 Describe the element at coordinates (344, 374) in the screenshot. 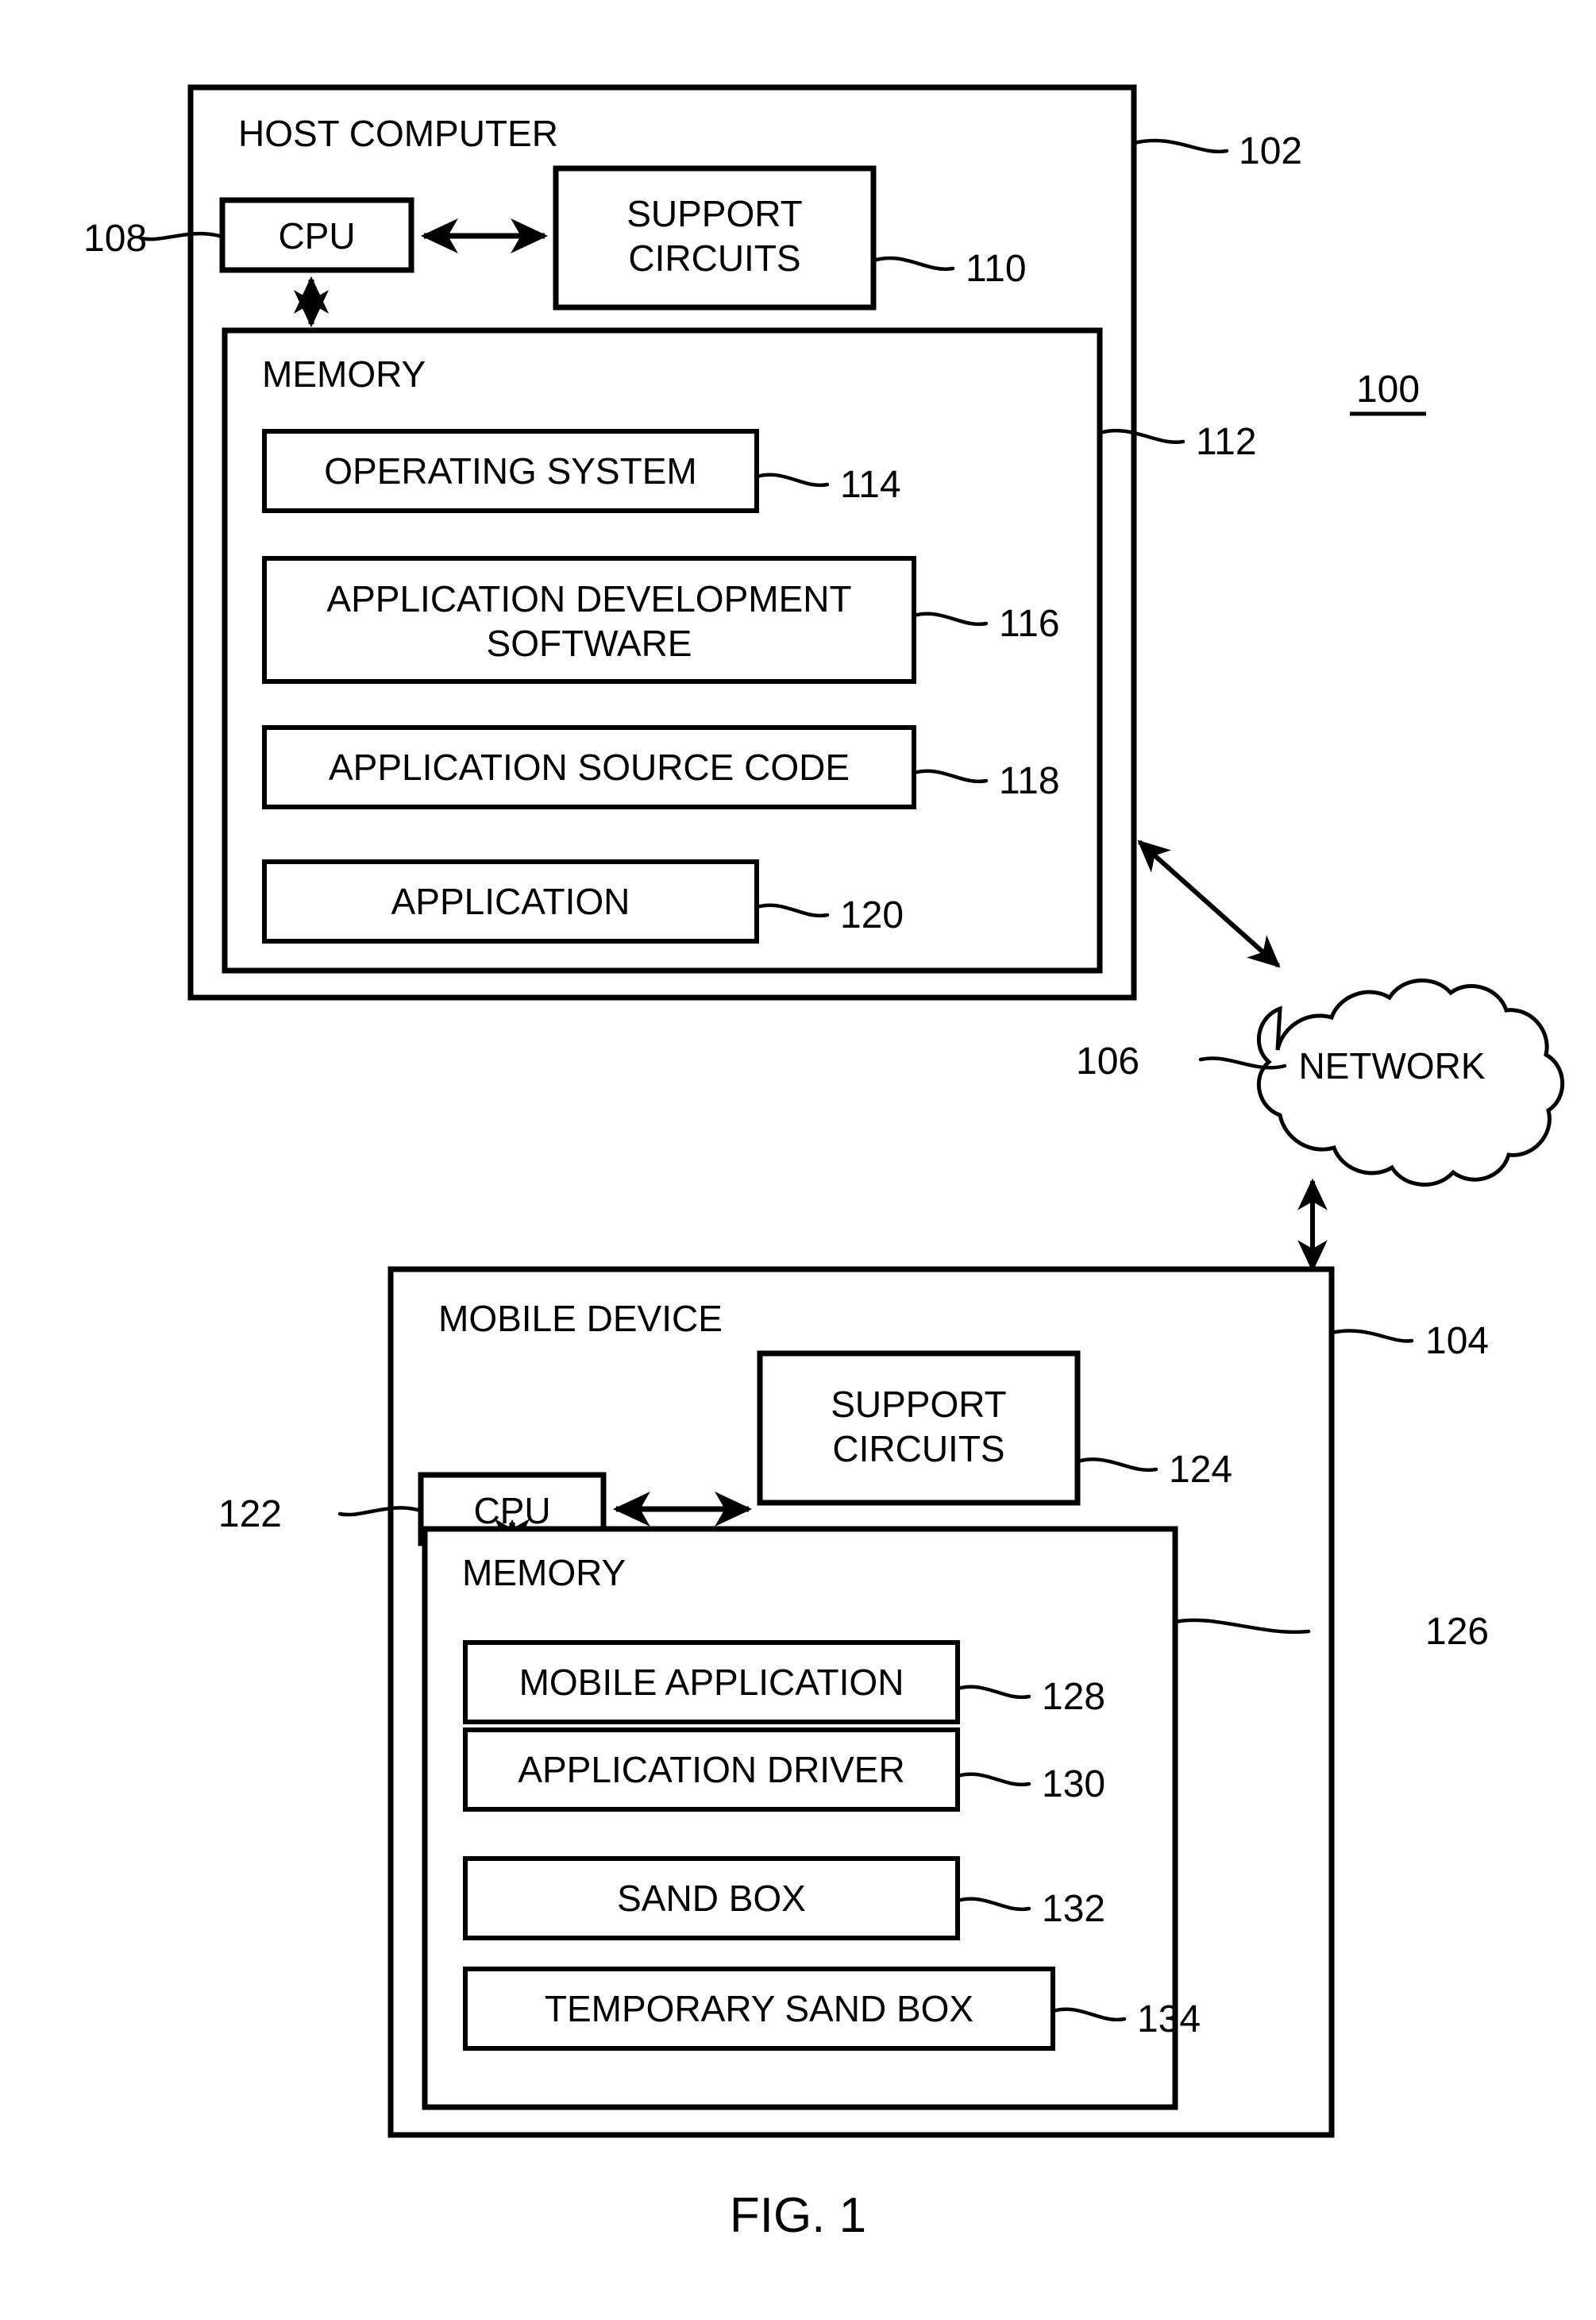

I see `host-memory-title: MEMORY` at that location.